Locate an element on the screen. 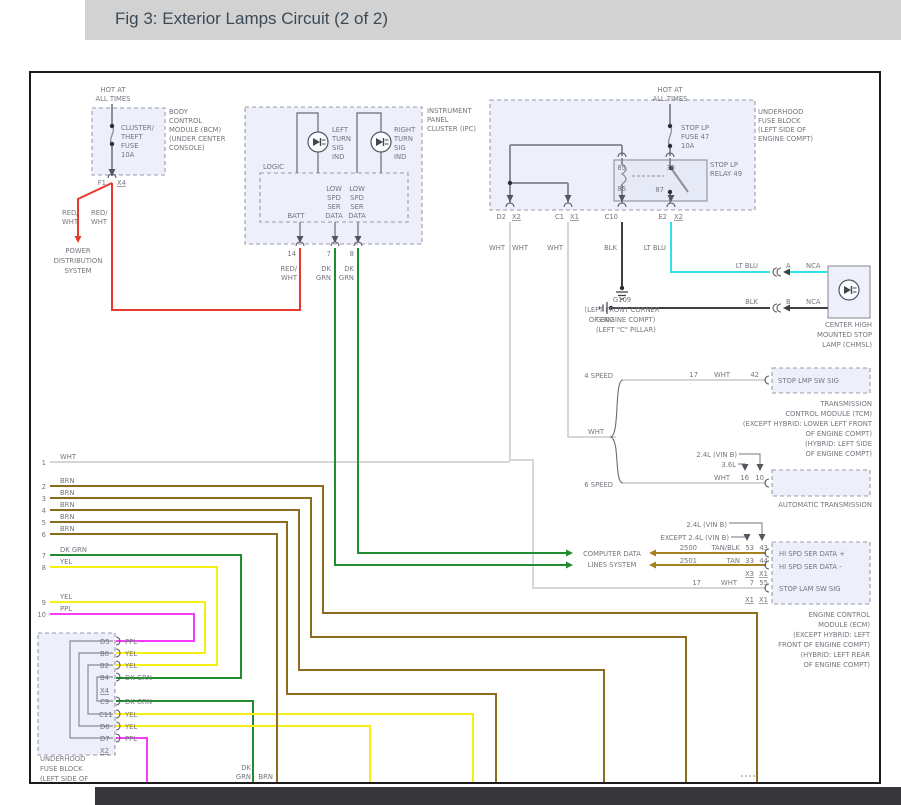  diagram-label: B is located at coordinates (788, 302).